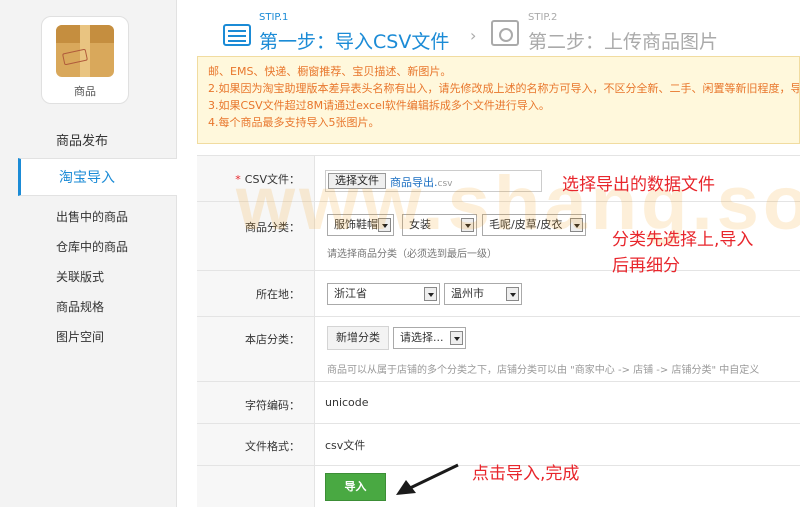  I want to click on required-mark: *, so click(238, 179).